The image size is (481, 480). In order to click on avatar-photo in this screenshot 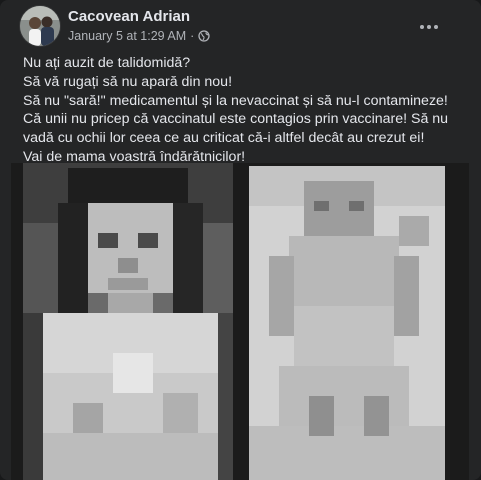, I will do `click(40, 26)`.